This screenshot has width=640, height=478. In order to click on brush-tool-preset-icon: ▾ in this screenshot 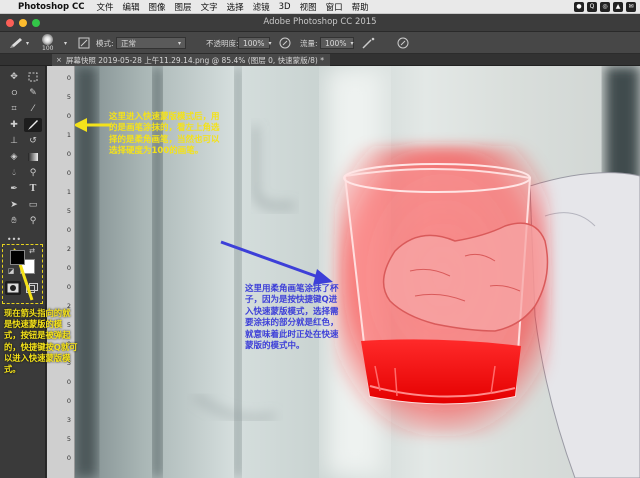, I will do `click(18, 43)`.